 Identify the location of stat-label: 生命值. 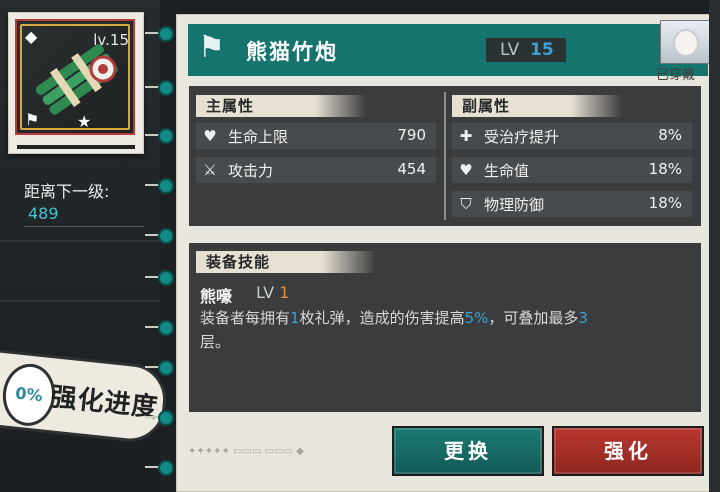
(507, 171).